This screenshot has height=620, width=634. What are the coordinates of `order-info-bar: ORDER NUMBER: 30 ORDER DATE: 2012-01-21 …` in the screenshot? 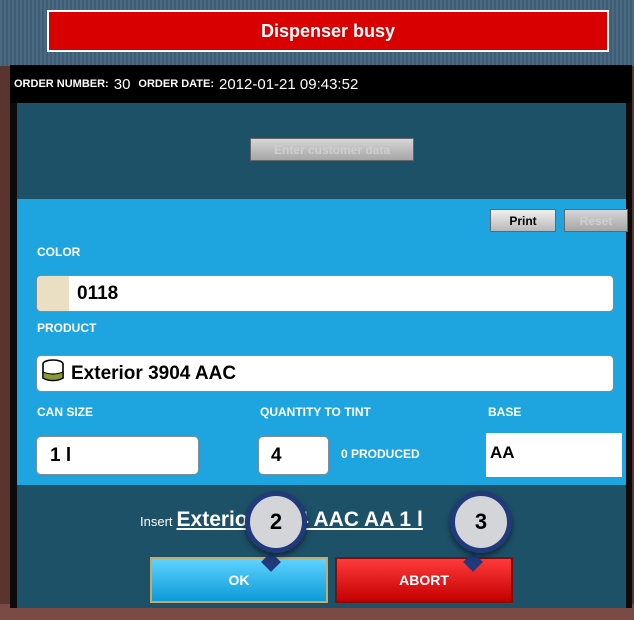 It's located at (321, 84).